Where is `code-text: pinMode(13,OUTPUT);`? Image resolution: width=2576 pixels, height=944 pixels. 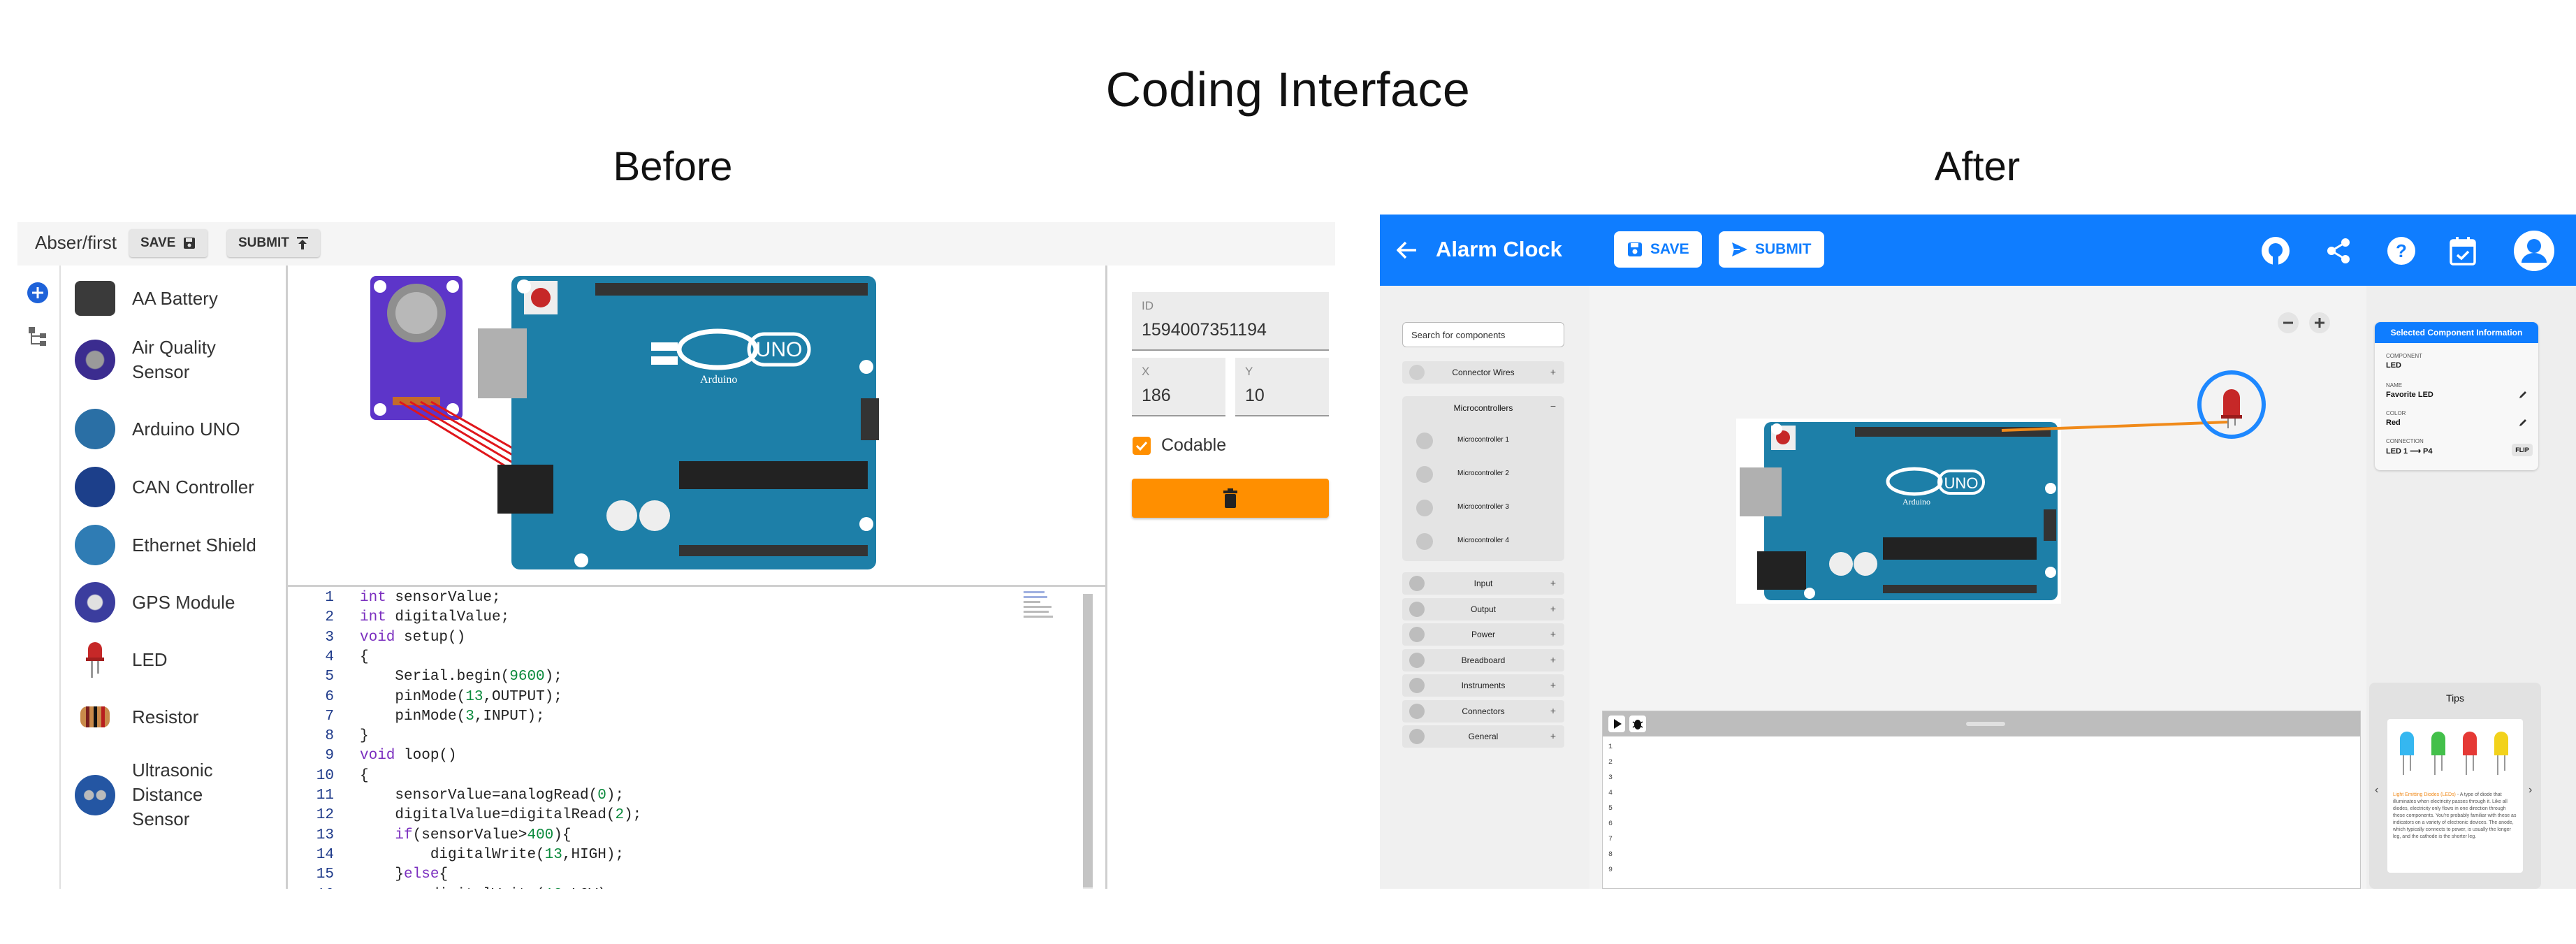 code-text: pinMode(13,OUTPUT); is located at coordinates (461, 696).